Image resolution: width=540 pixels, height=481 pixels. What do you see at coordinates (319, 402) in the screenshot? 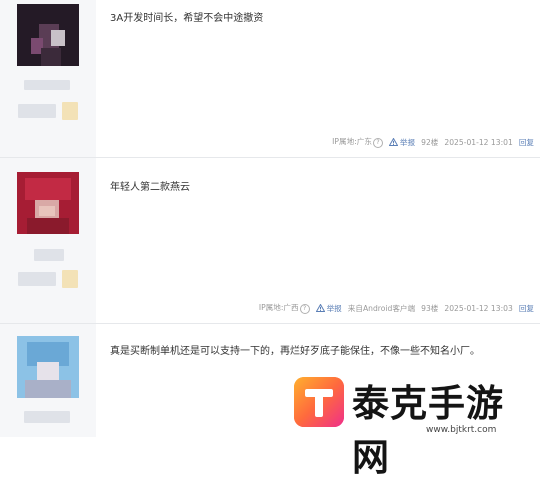
I see `site-logo-icon` at bounding box center [319, 402].